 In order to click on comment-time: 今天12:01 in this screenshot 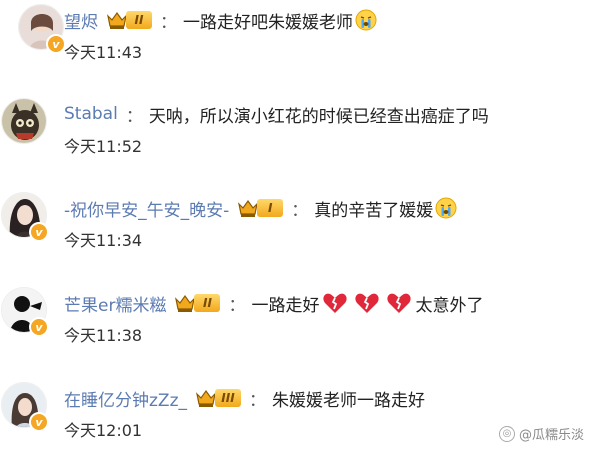, I will do `click(103, 430)`.